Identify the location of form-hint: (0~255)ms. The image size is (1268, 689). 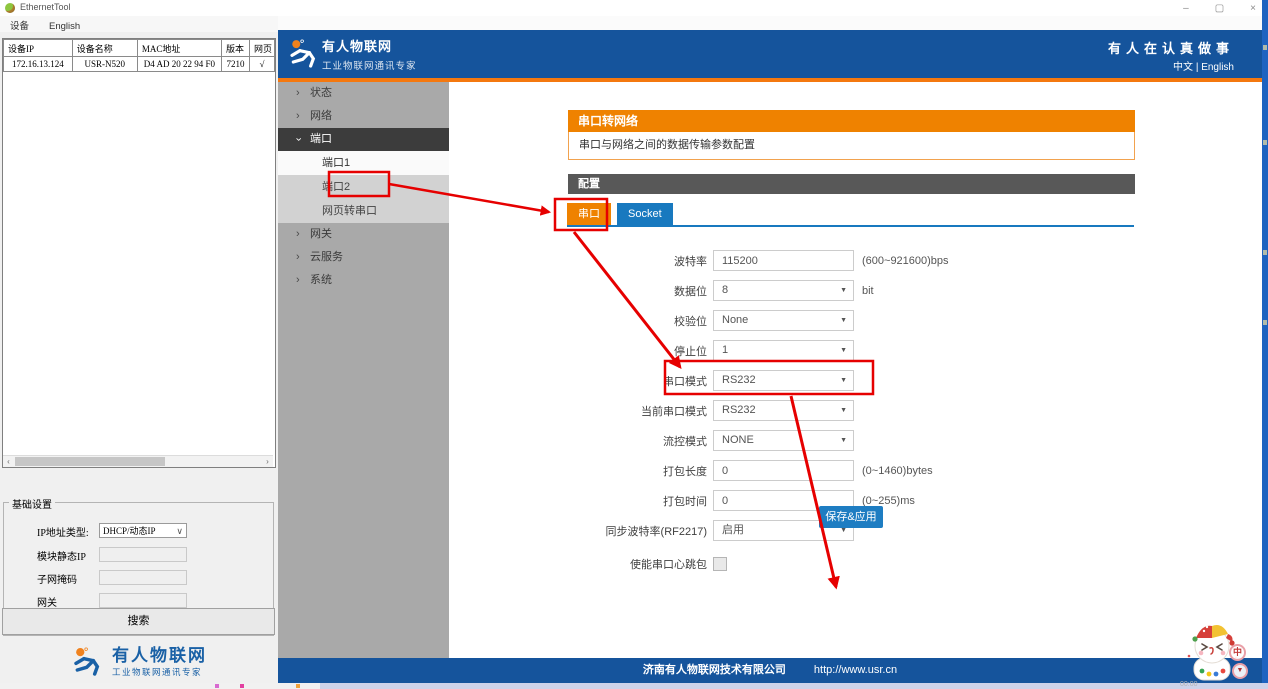
(888, 500).